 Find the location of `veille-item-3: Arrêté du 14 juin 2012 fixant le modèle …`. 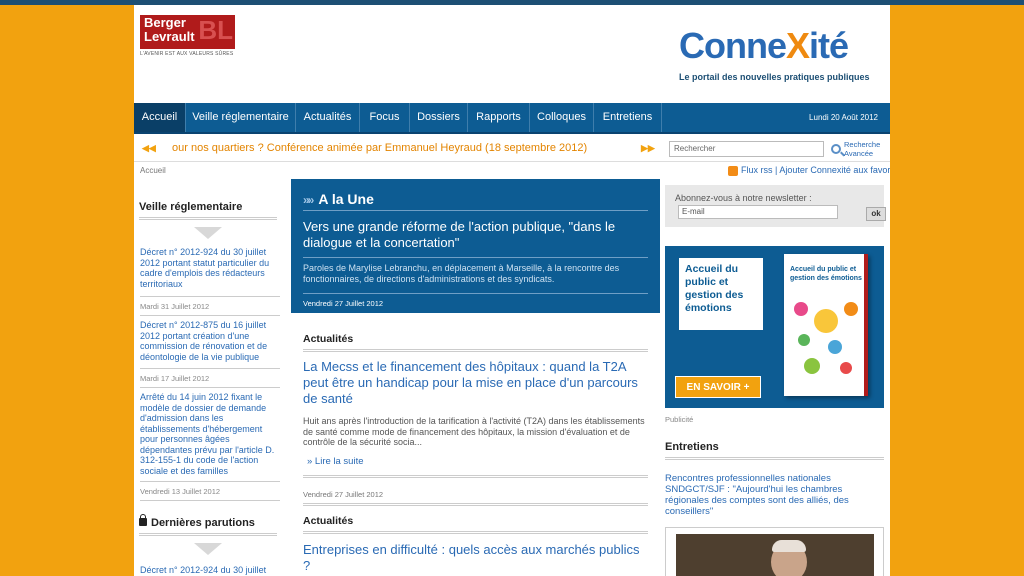

veille-item-3: Arrêté du 14 juin 2012 fixant le modèle … is located at coordinates (210, 434).